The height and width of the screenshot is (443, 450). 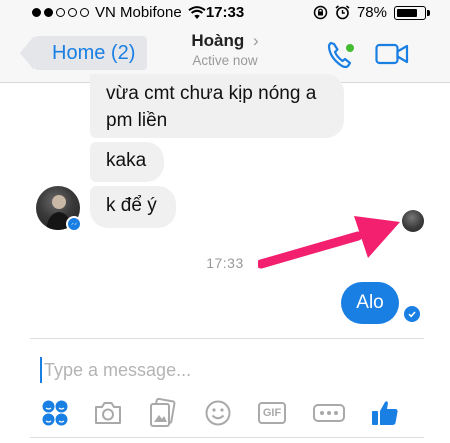 I want to click on composer-toolbar: GIF, so click(x=227, y=413).